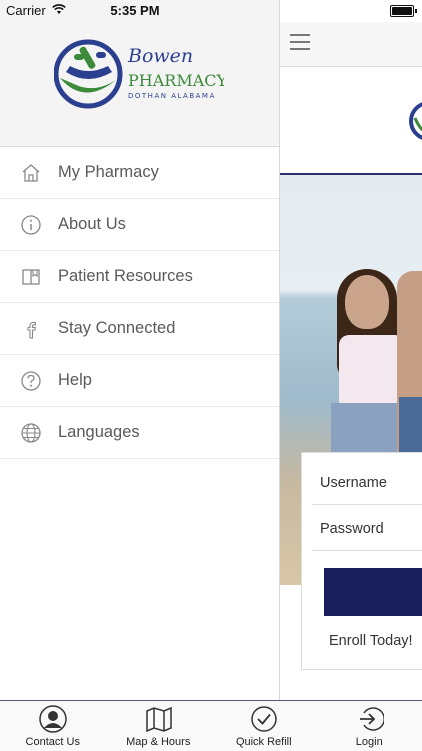 The image size is (422, 751). I want to click on tab-contact-us: Contact Us, so click(53, 726).